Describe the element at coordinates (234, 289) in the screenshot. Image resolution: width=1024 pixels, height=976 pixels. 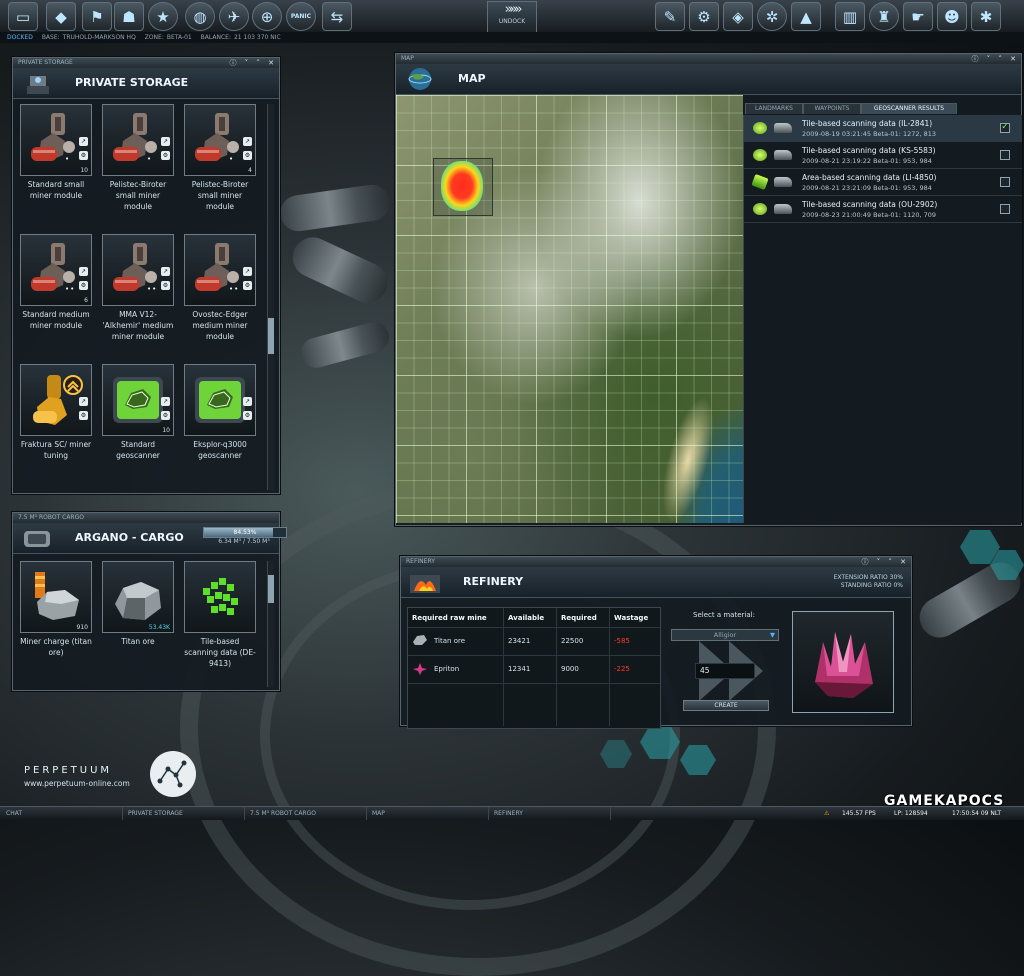
I see `tier-pips: ••` at that location.